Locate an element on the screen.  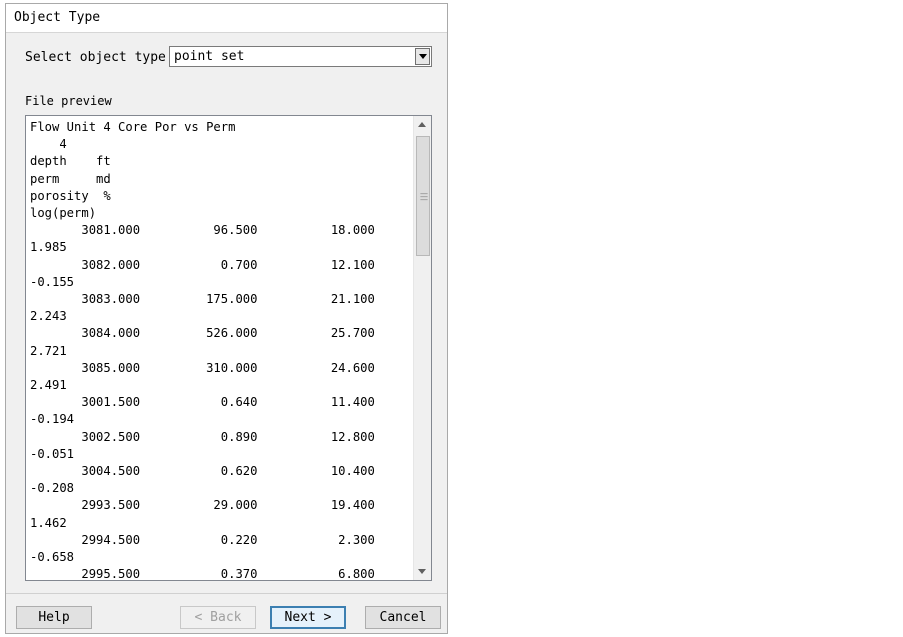
object-type-select: point set is located at coordinates (300, 56).